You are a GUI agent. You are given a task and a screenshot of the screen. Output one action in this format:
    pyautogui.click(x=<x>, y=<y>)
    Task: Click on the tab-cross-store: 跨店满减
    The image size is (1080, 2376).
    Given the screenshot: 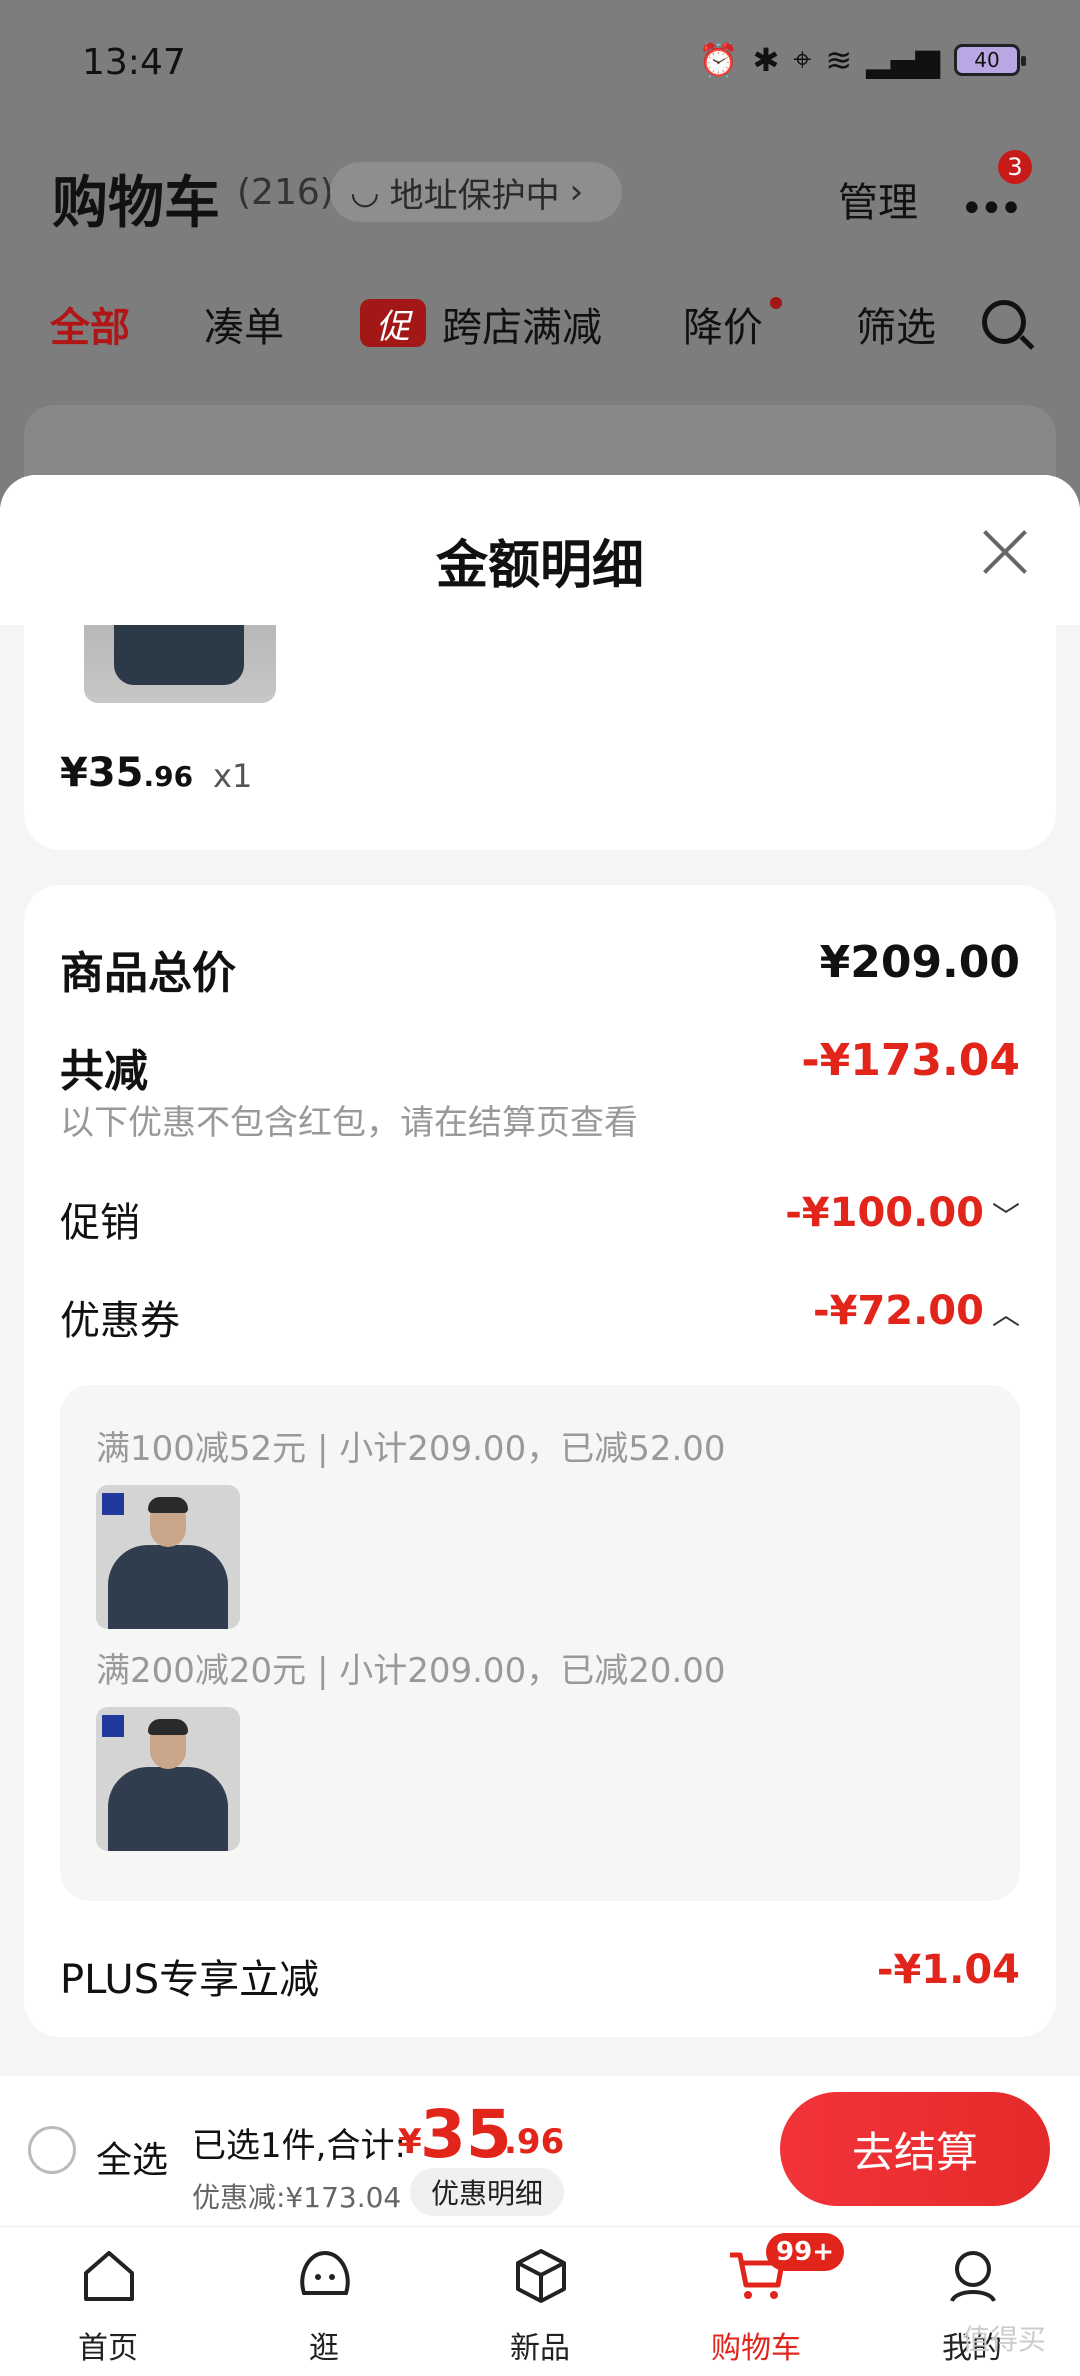 What is the action you would take?
    pyautogui.click(x=522, y=324)
    